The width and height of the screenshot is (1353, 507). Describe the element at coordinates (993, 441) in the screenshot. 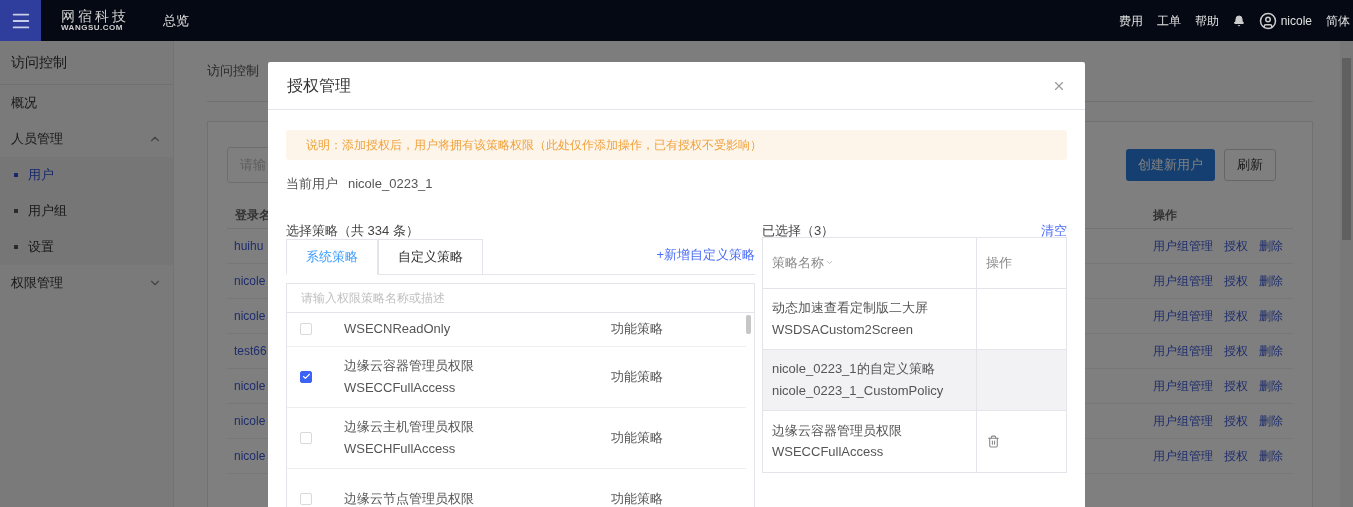

I see `delete-icon` at that location.